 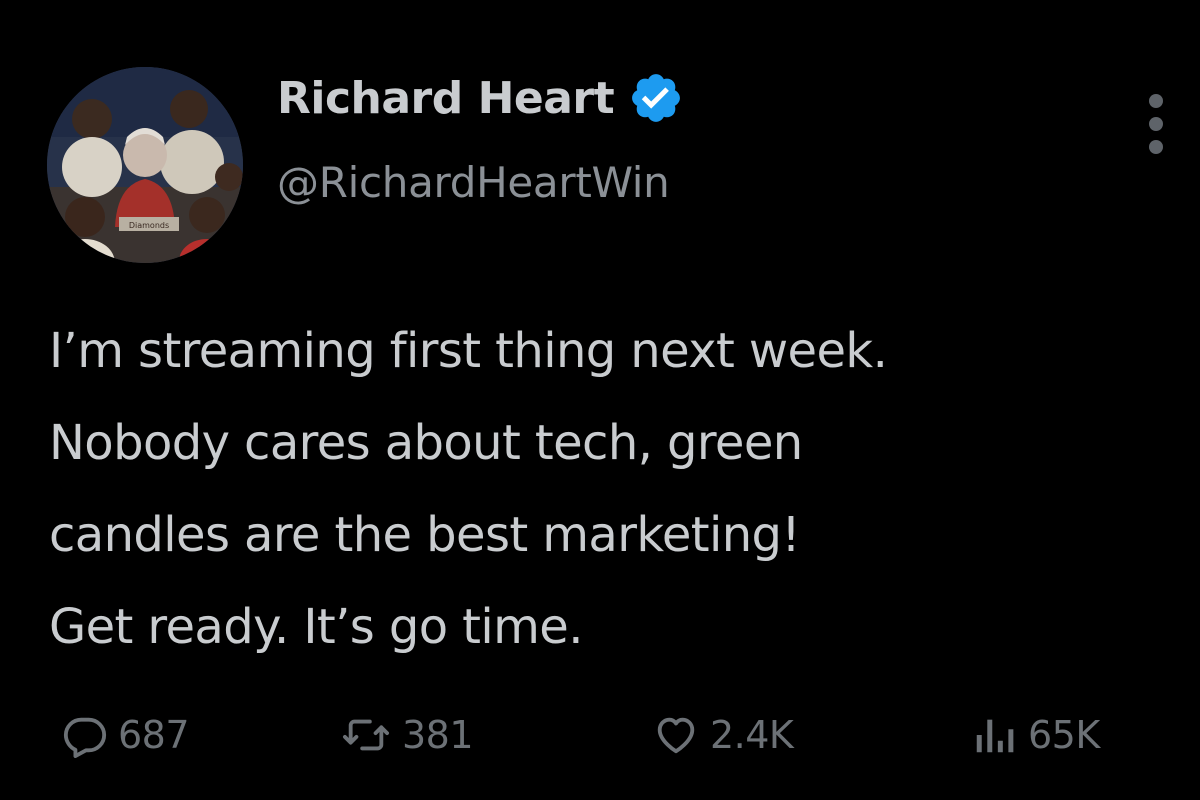 I want to click on avatar-caption: Diamonds, so click(x=149, y=225).